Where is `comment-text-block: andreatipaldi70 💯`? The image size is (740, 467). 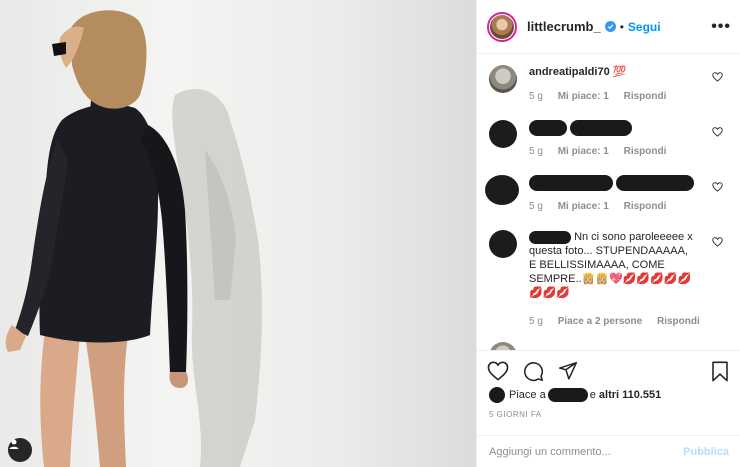 comment-text-block: andreatipaldi70 💯 is located at coordinates (619, 72).